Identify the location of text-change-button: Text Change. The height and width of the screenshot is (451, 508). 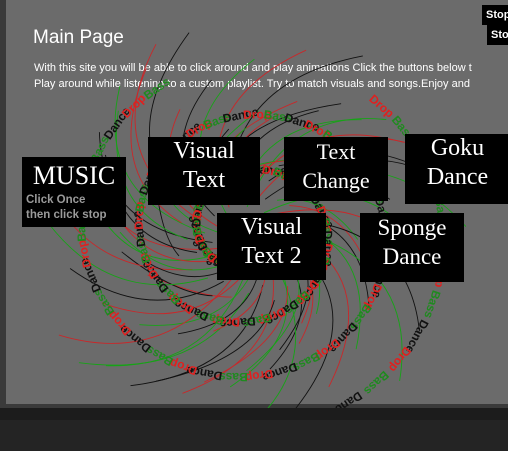
(336, 169).